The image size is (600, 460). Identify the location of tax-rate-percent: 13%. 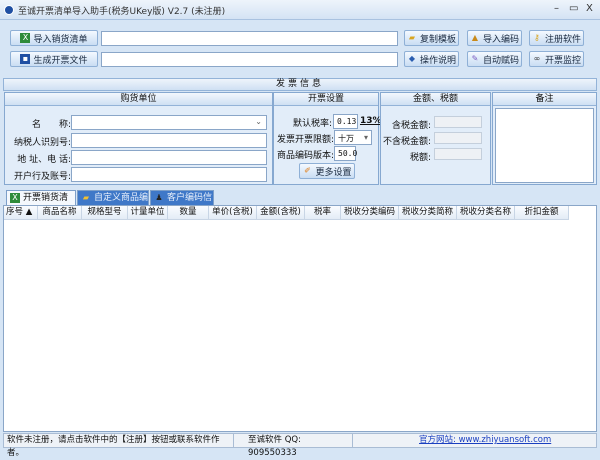
(371, 121).